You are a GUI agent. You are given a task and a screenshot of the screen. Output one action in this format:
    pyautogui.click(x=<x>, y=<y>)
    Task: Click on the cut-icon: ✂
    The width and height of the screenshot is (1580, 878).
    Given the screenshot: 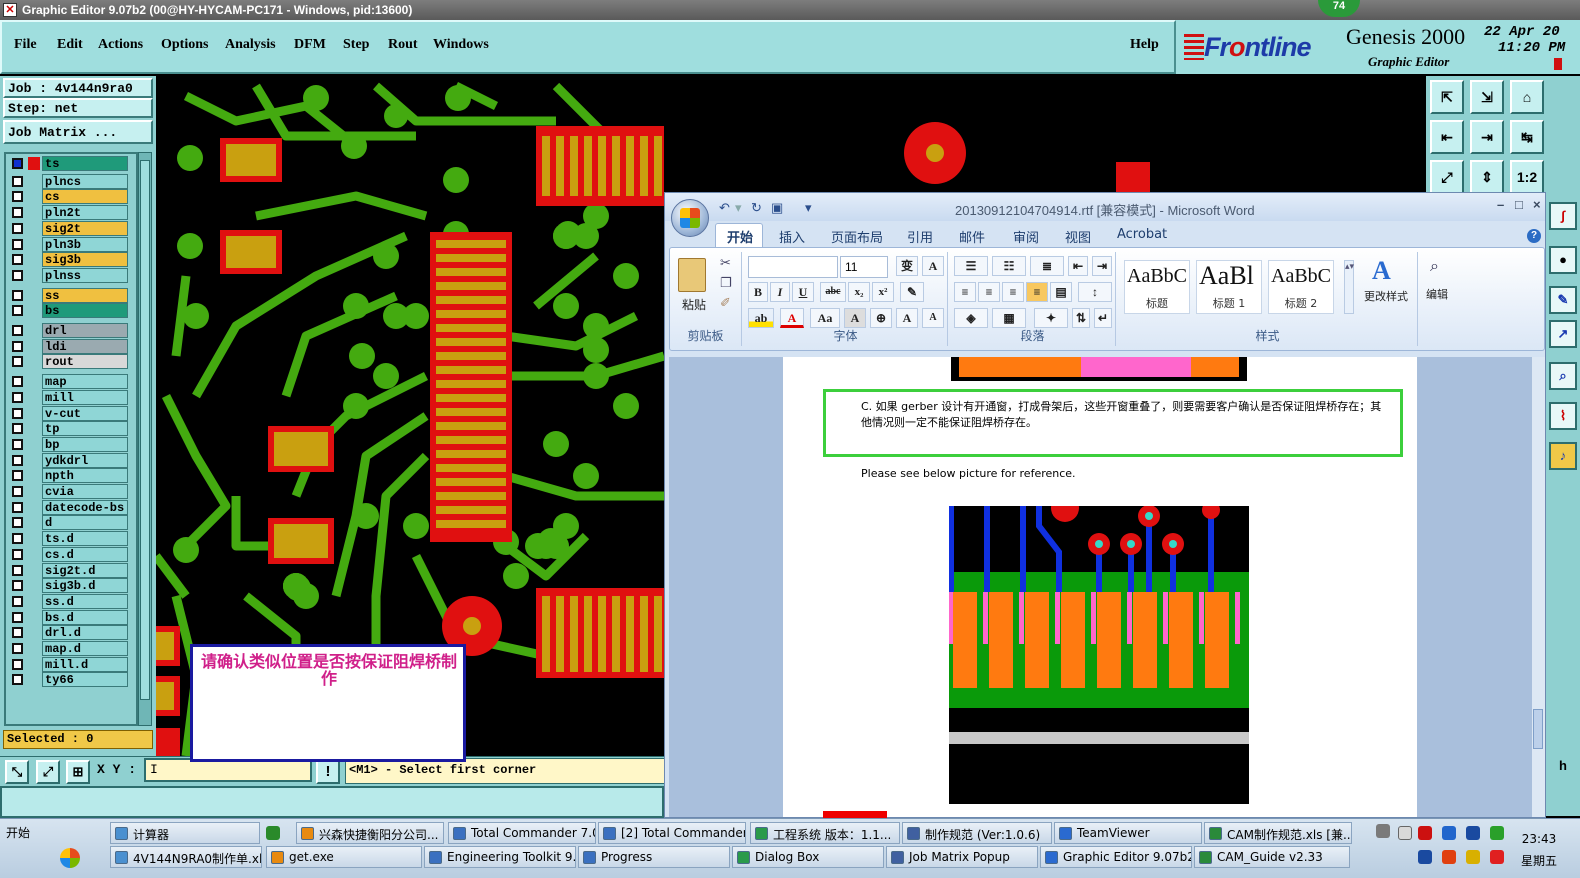 What is the action you would take?
    pyautogui.click(x=725, y=263)
    